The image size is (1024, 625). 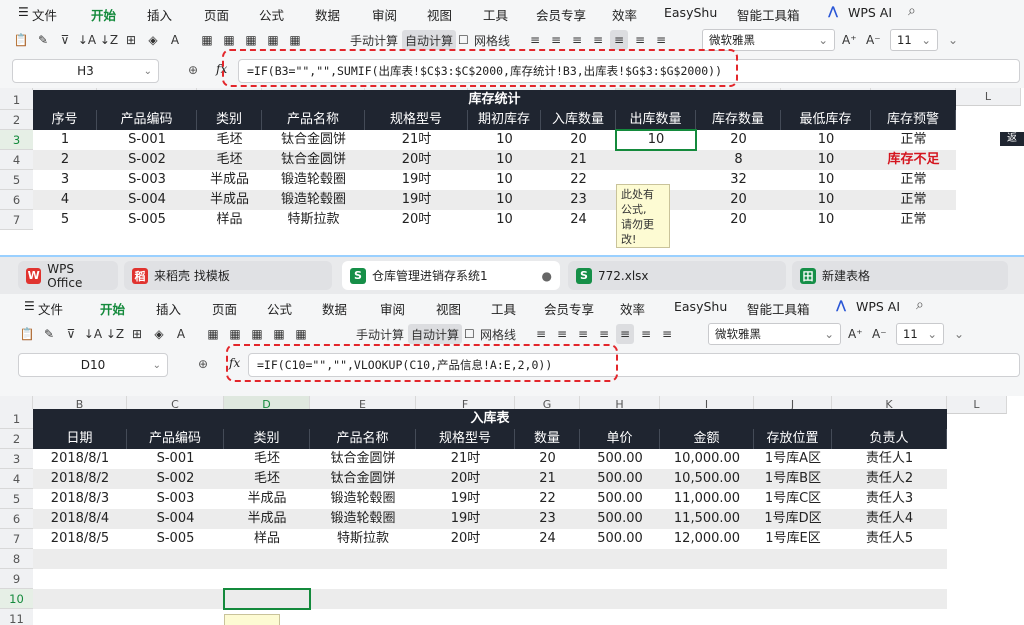 What do you see at coordinates (267, 599) in the screenshot?
I see `selected-cell-d10` at bounding box center [267, 599].